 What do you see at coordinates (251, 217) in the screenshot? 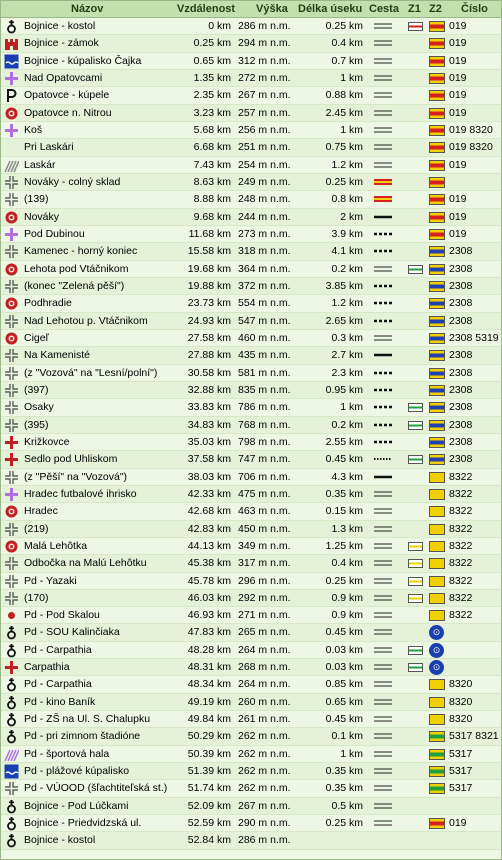
I see `table-row: Nováky 9.68 km 244 m n.m. 2 km 019` at bounding box center [251, 217].